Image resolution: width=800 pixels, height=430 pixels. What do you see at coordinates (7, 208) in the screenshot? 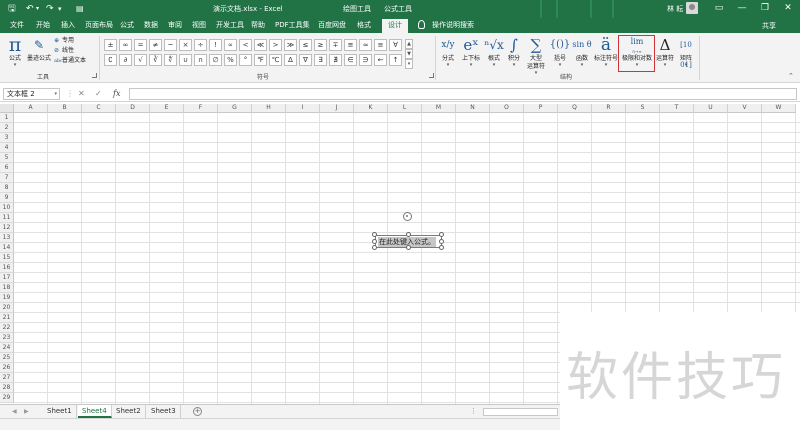
I see `row-header: 10` at bounding box center [7, 208].